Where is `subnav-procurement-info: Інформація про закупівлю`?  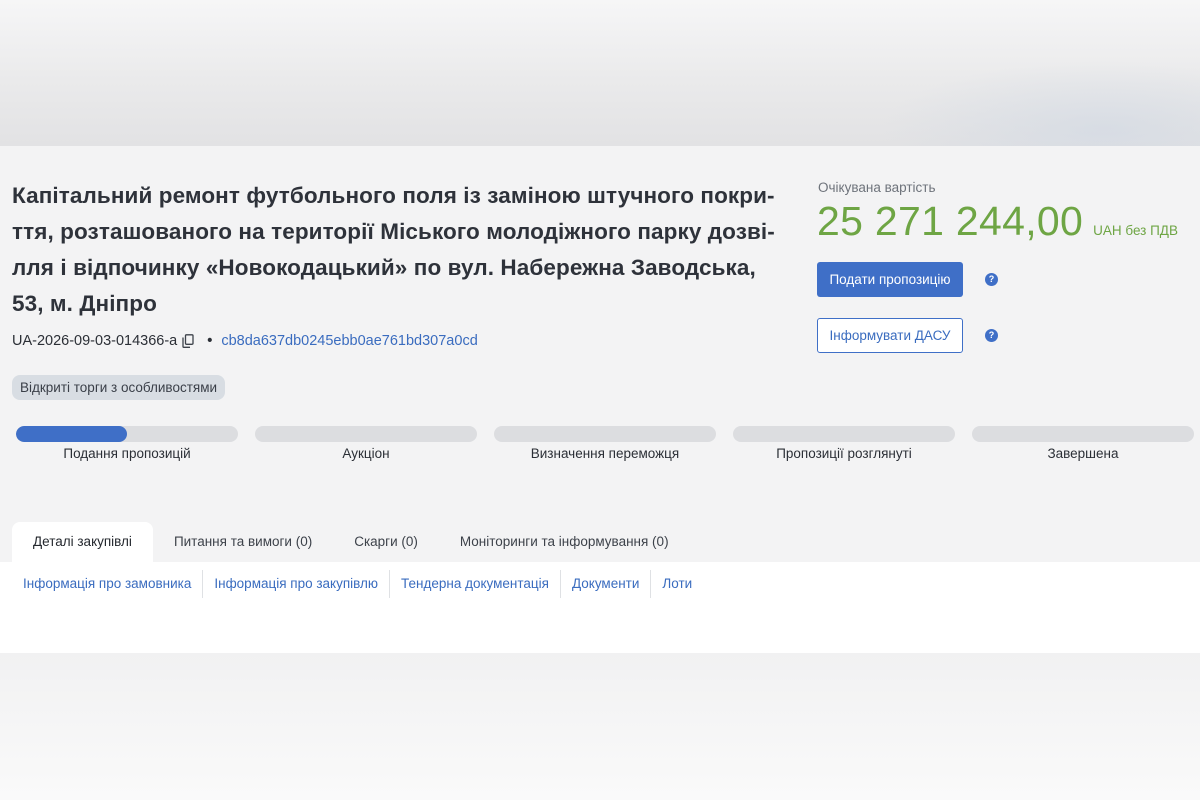
subnav-procurement-info: Інформація про закупівлю is located at coordinates (297, 584).